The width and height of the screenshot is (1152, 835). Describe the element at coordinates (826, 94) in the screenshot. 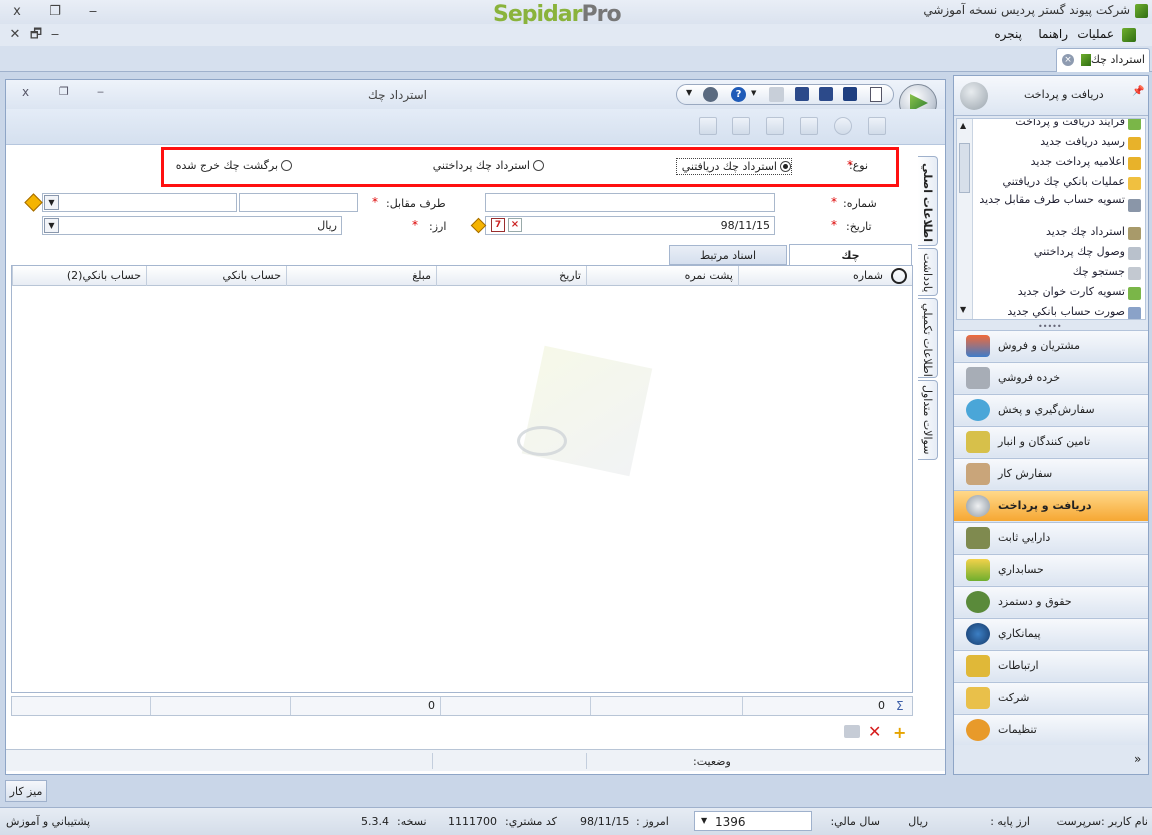

I see `save-new-icon` at that location.